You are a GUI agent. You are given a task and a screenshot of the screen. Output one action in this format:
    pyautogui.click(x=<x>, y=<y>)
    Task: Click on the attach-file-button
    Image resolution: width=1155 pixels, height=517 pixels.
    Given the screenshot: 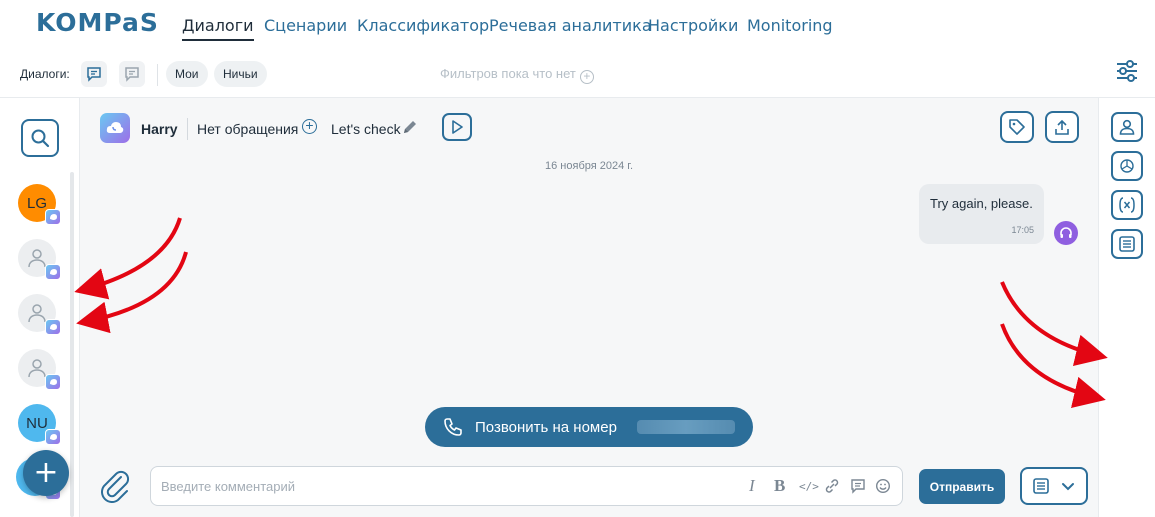 What is the action you would take?
    pyautogui.click(x=115, y=488)
    